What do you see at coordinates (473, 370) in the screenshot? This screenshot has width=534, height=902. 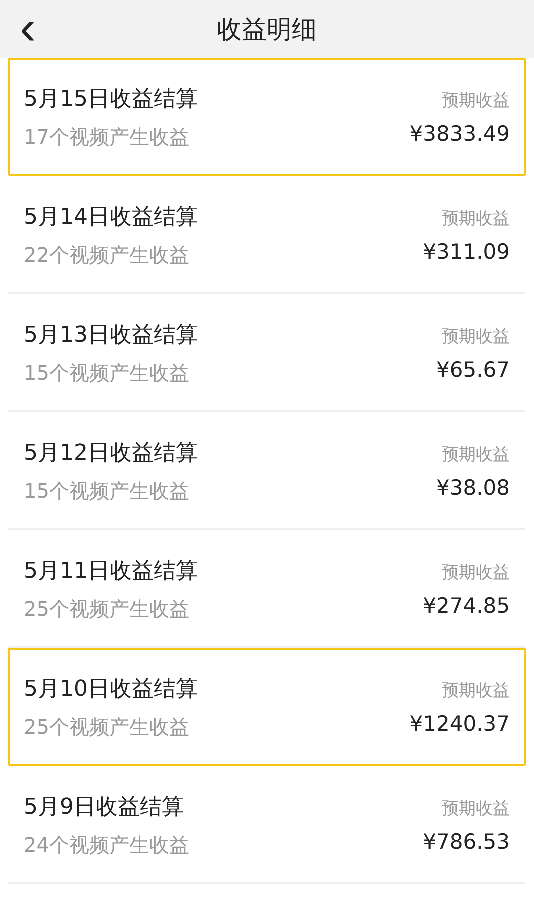 I see `earnings-amount: ¥65.67` at bounding box center [473, 370].